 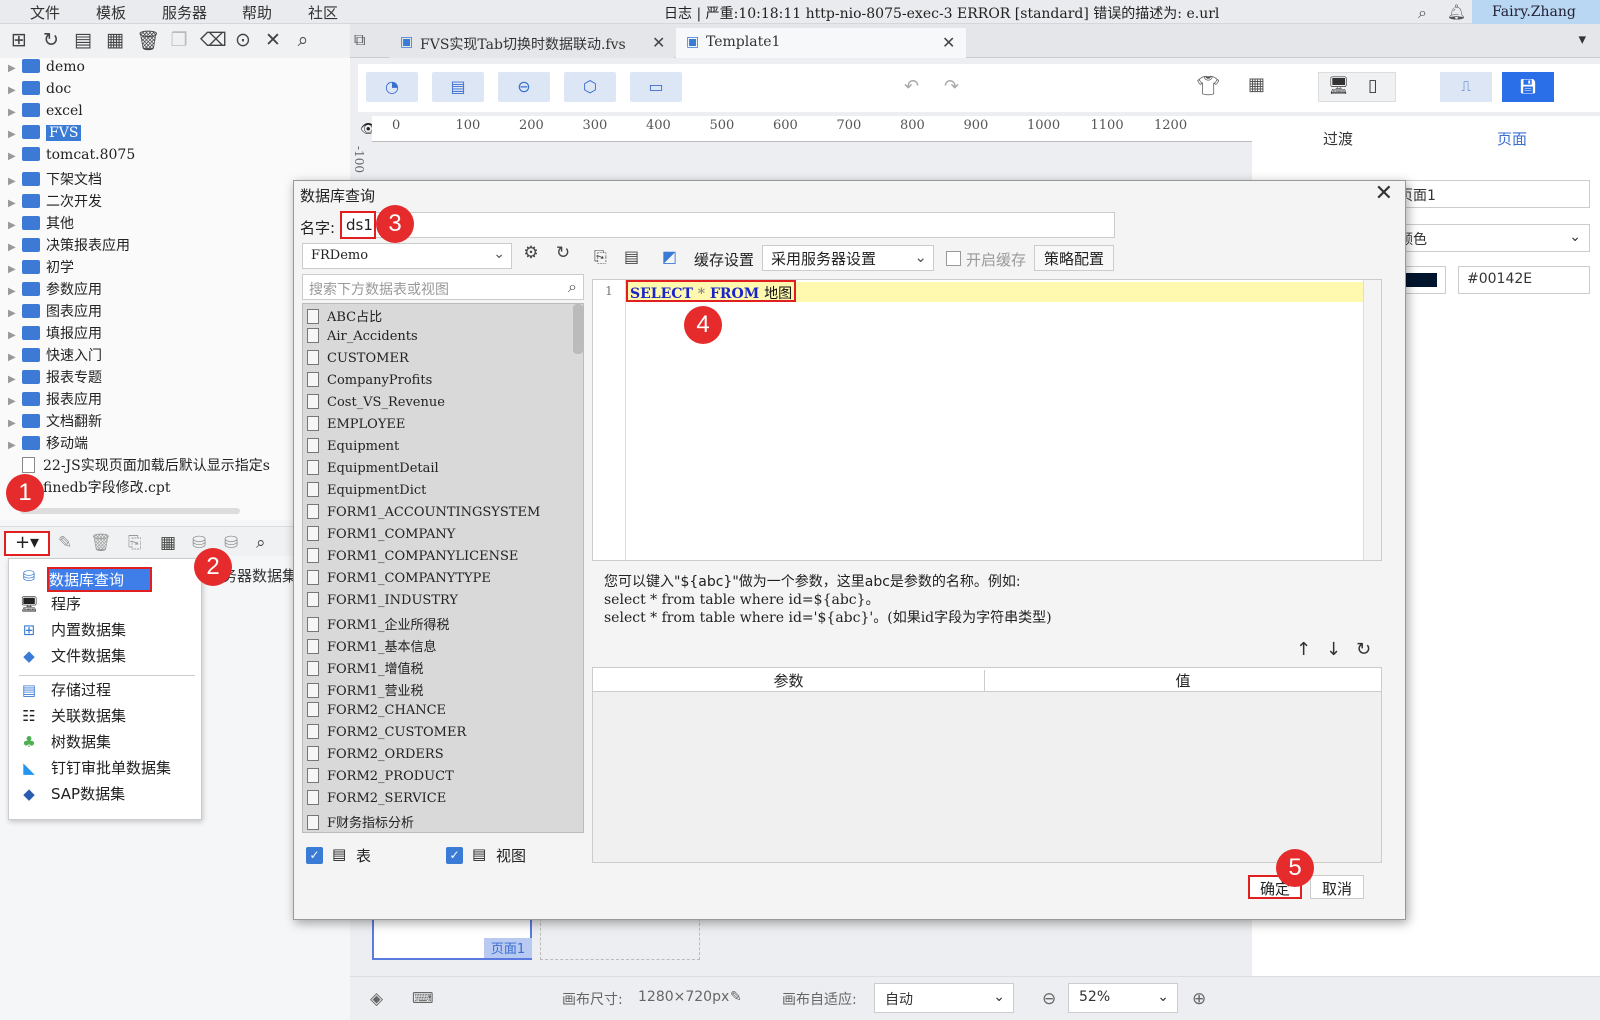 What do you see at coordinates (1372, 420) in the screenshot?
I see `editor-scrollbar` at bounding box center [1372, 420].